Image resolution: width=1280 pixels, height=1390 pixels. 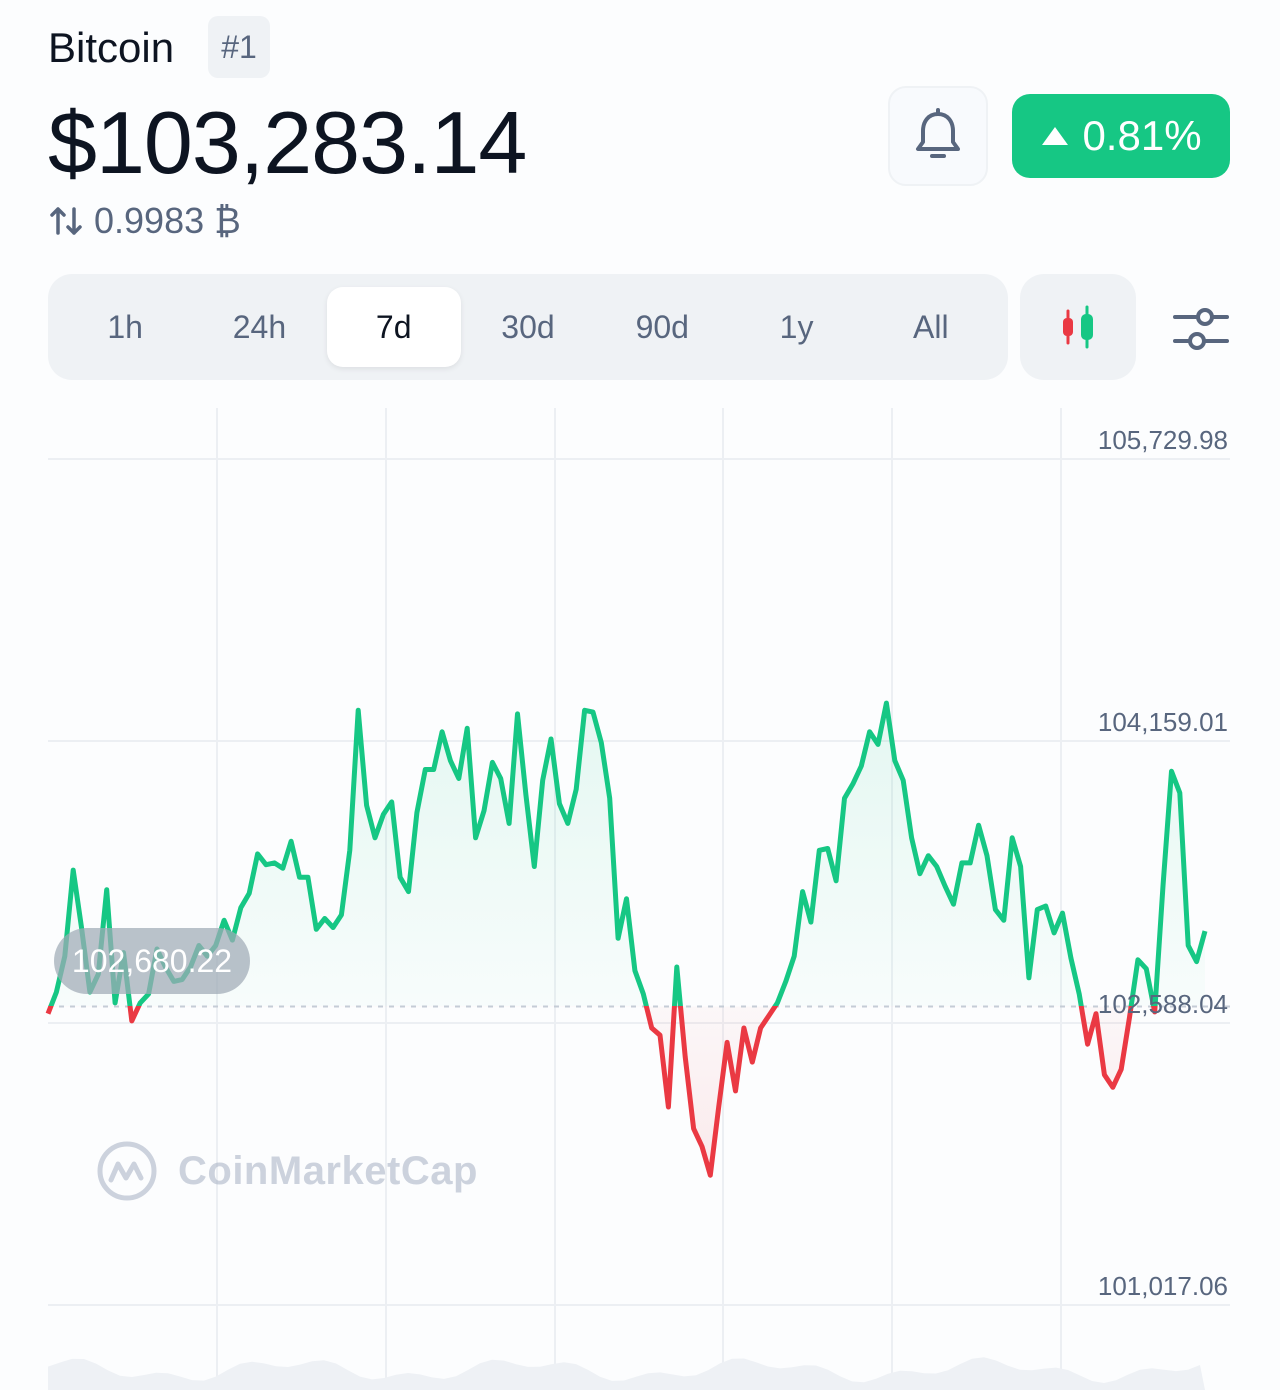 I want to click on candlestick-icon, so click(x=1078, y=327).